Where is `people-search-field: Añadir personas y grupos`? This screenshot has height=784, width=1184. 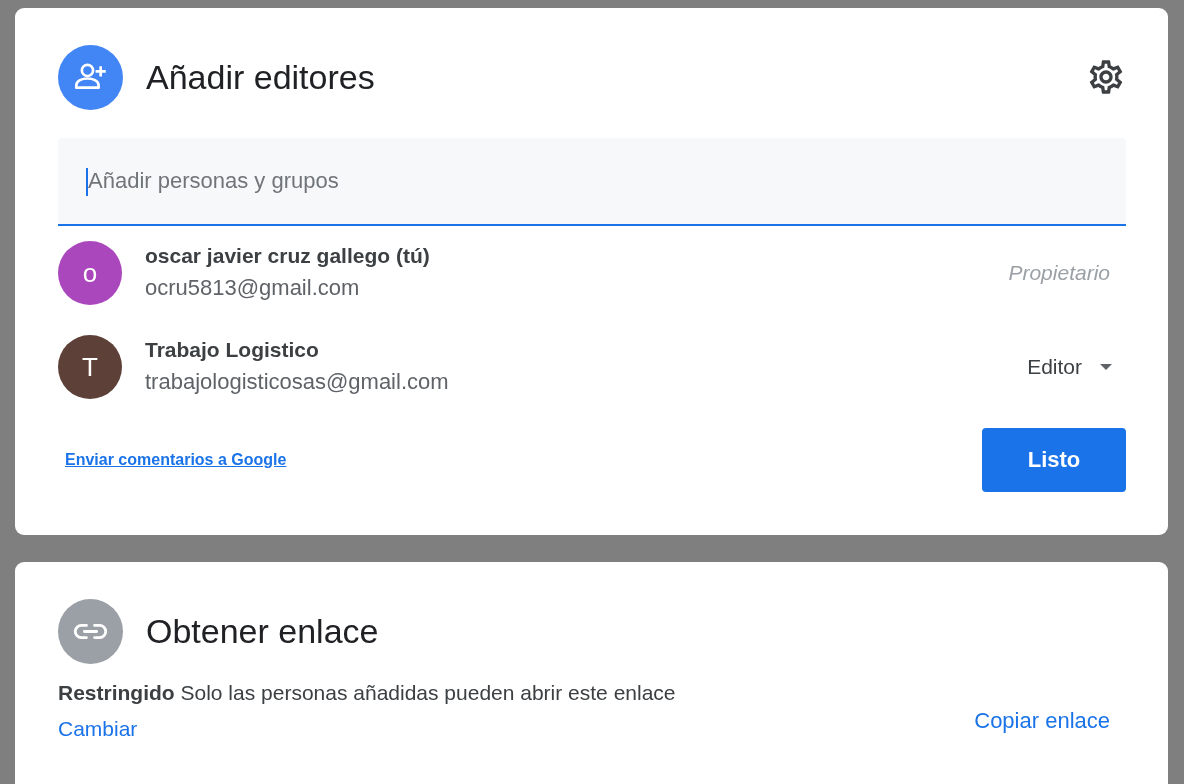 people-search-field: Añadir personas y grupos is located at coordinates (592, 182).